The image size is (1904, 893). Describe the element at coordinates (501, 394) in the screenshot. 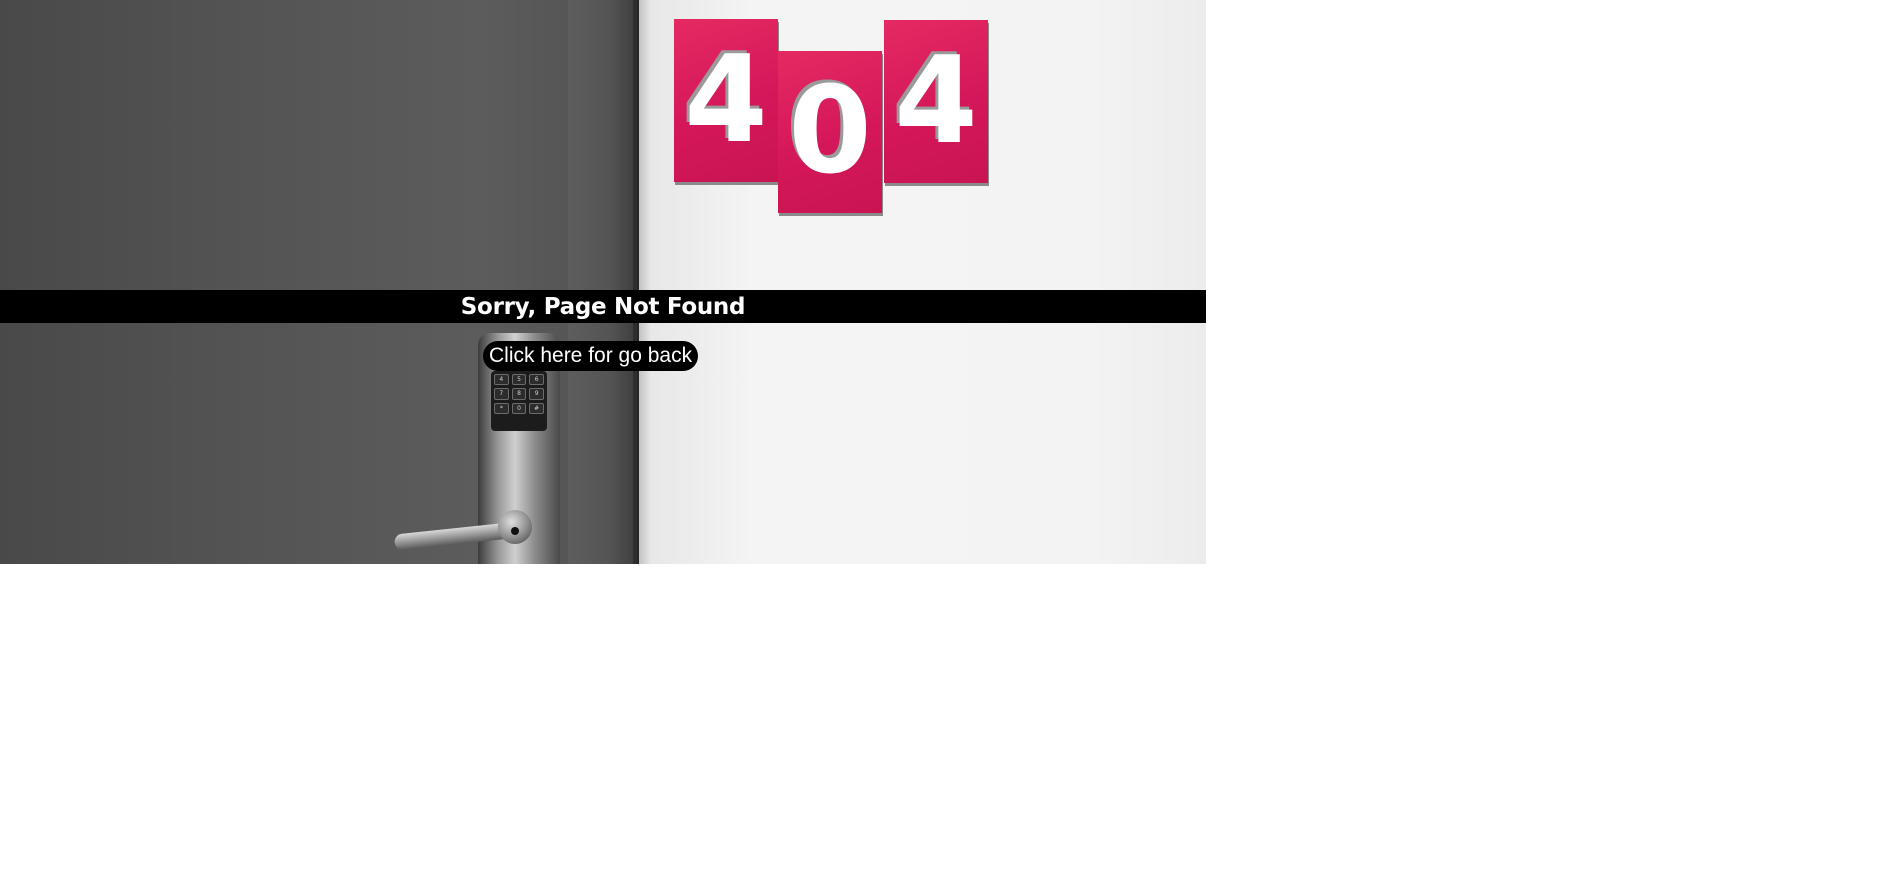

I see `keypad-key: 7` at that location.